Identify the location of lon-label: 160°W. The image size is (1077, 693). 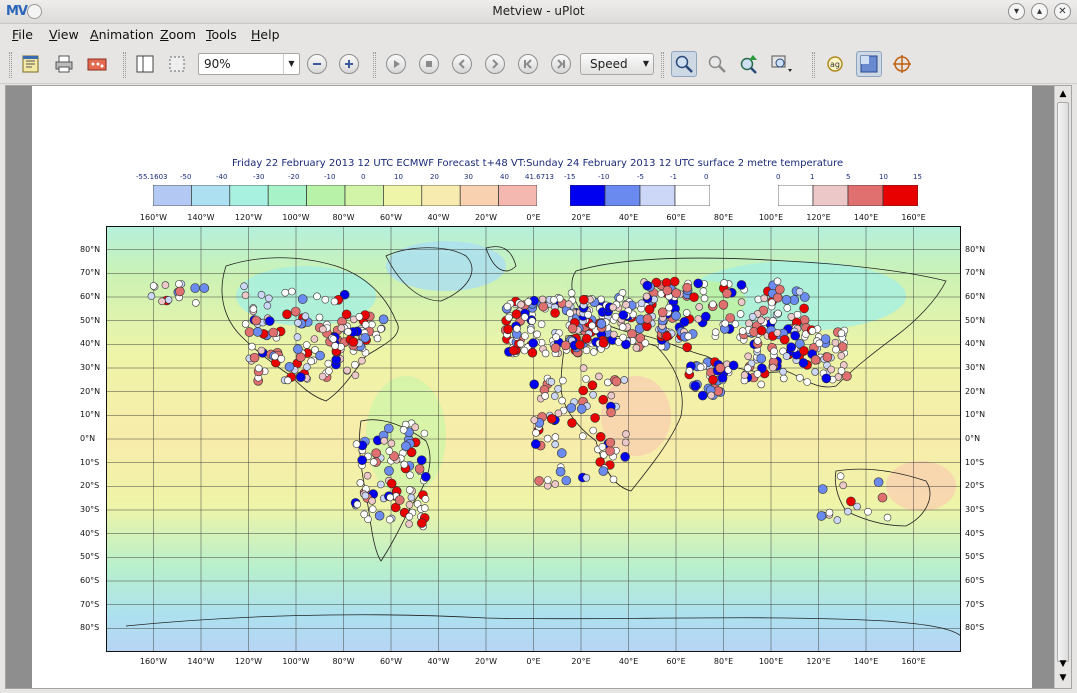
(153, 661).